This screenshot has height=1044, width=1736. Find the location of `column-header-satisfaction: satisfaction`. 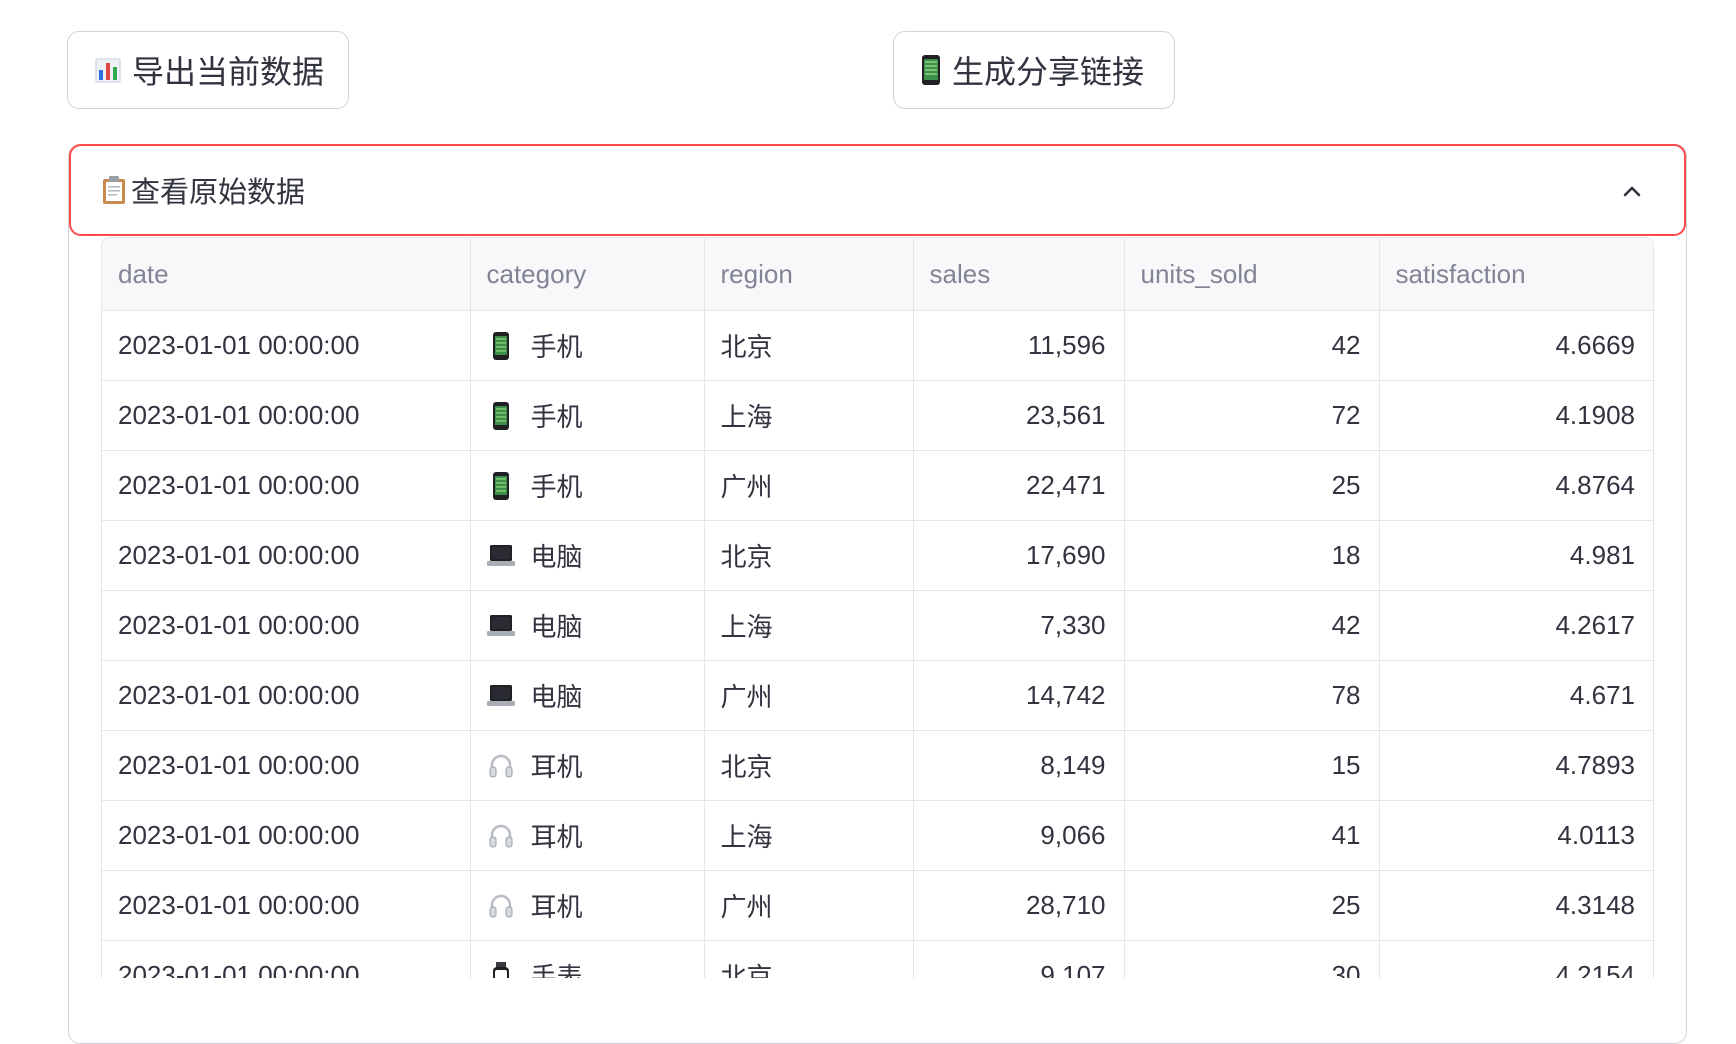

column-header-satisfaction: satisfaction is located at coordinates (1516, 274).